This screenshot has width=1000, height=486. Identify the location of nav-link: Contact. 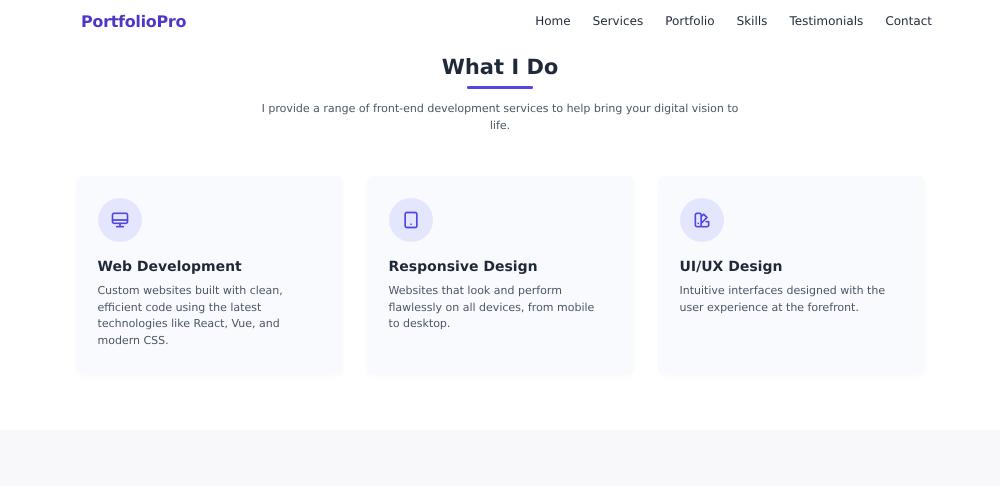
(908, 21).